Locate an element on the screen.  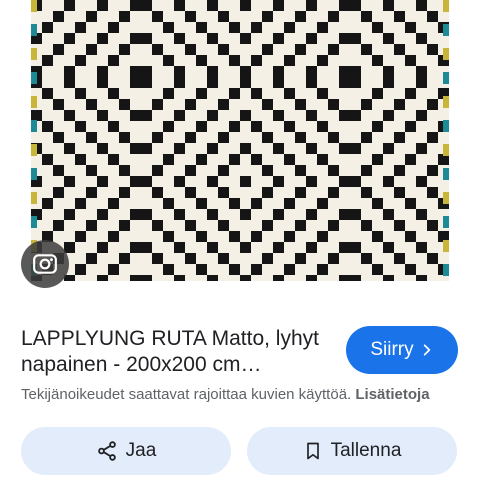
lens-icon is located at coordinates (45, 264).